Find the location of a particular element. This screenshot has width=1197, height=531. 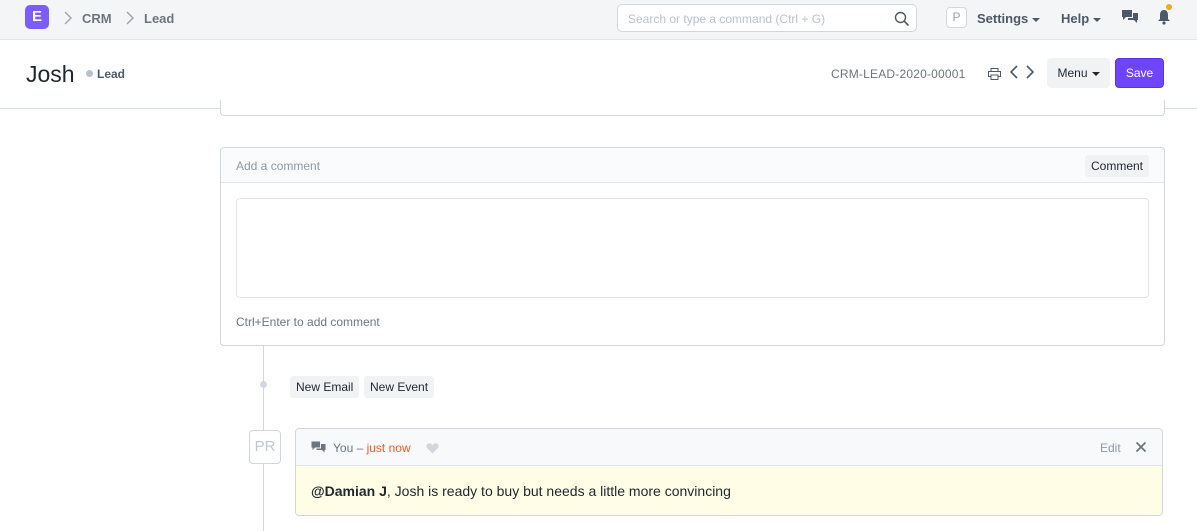

new-event-button: New Event is located at coordinates (399, 387).